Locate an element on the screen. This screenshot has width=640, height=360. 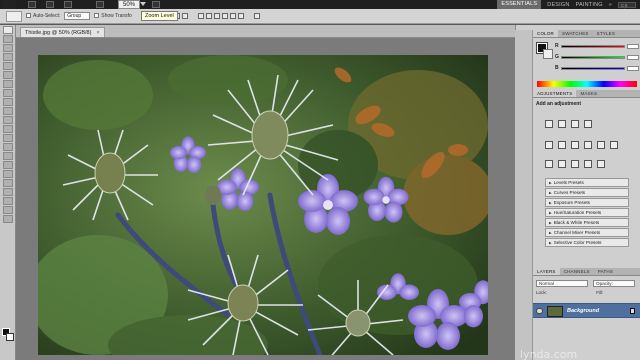
path-selection-tool-icon is located at coordinates (7, 174).